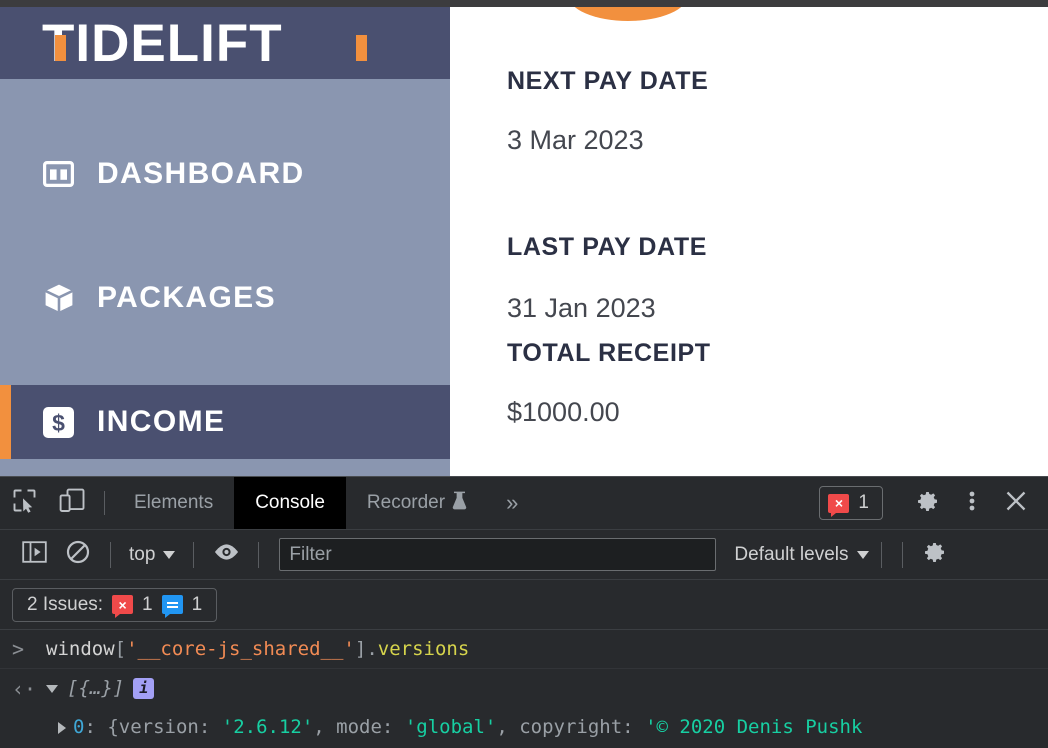 This screenshot has width=1048, height=748. What do you see at coordinates (186, 297) in the screenshot?
I see `sidebar-item-label: PACKAGES` at bounding box center [186, 297].